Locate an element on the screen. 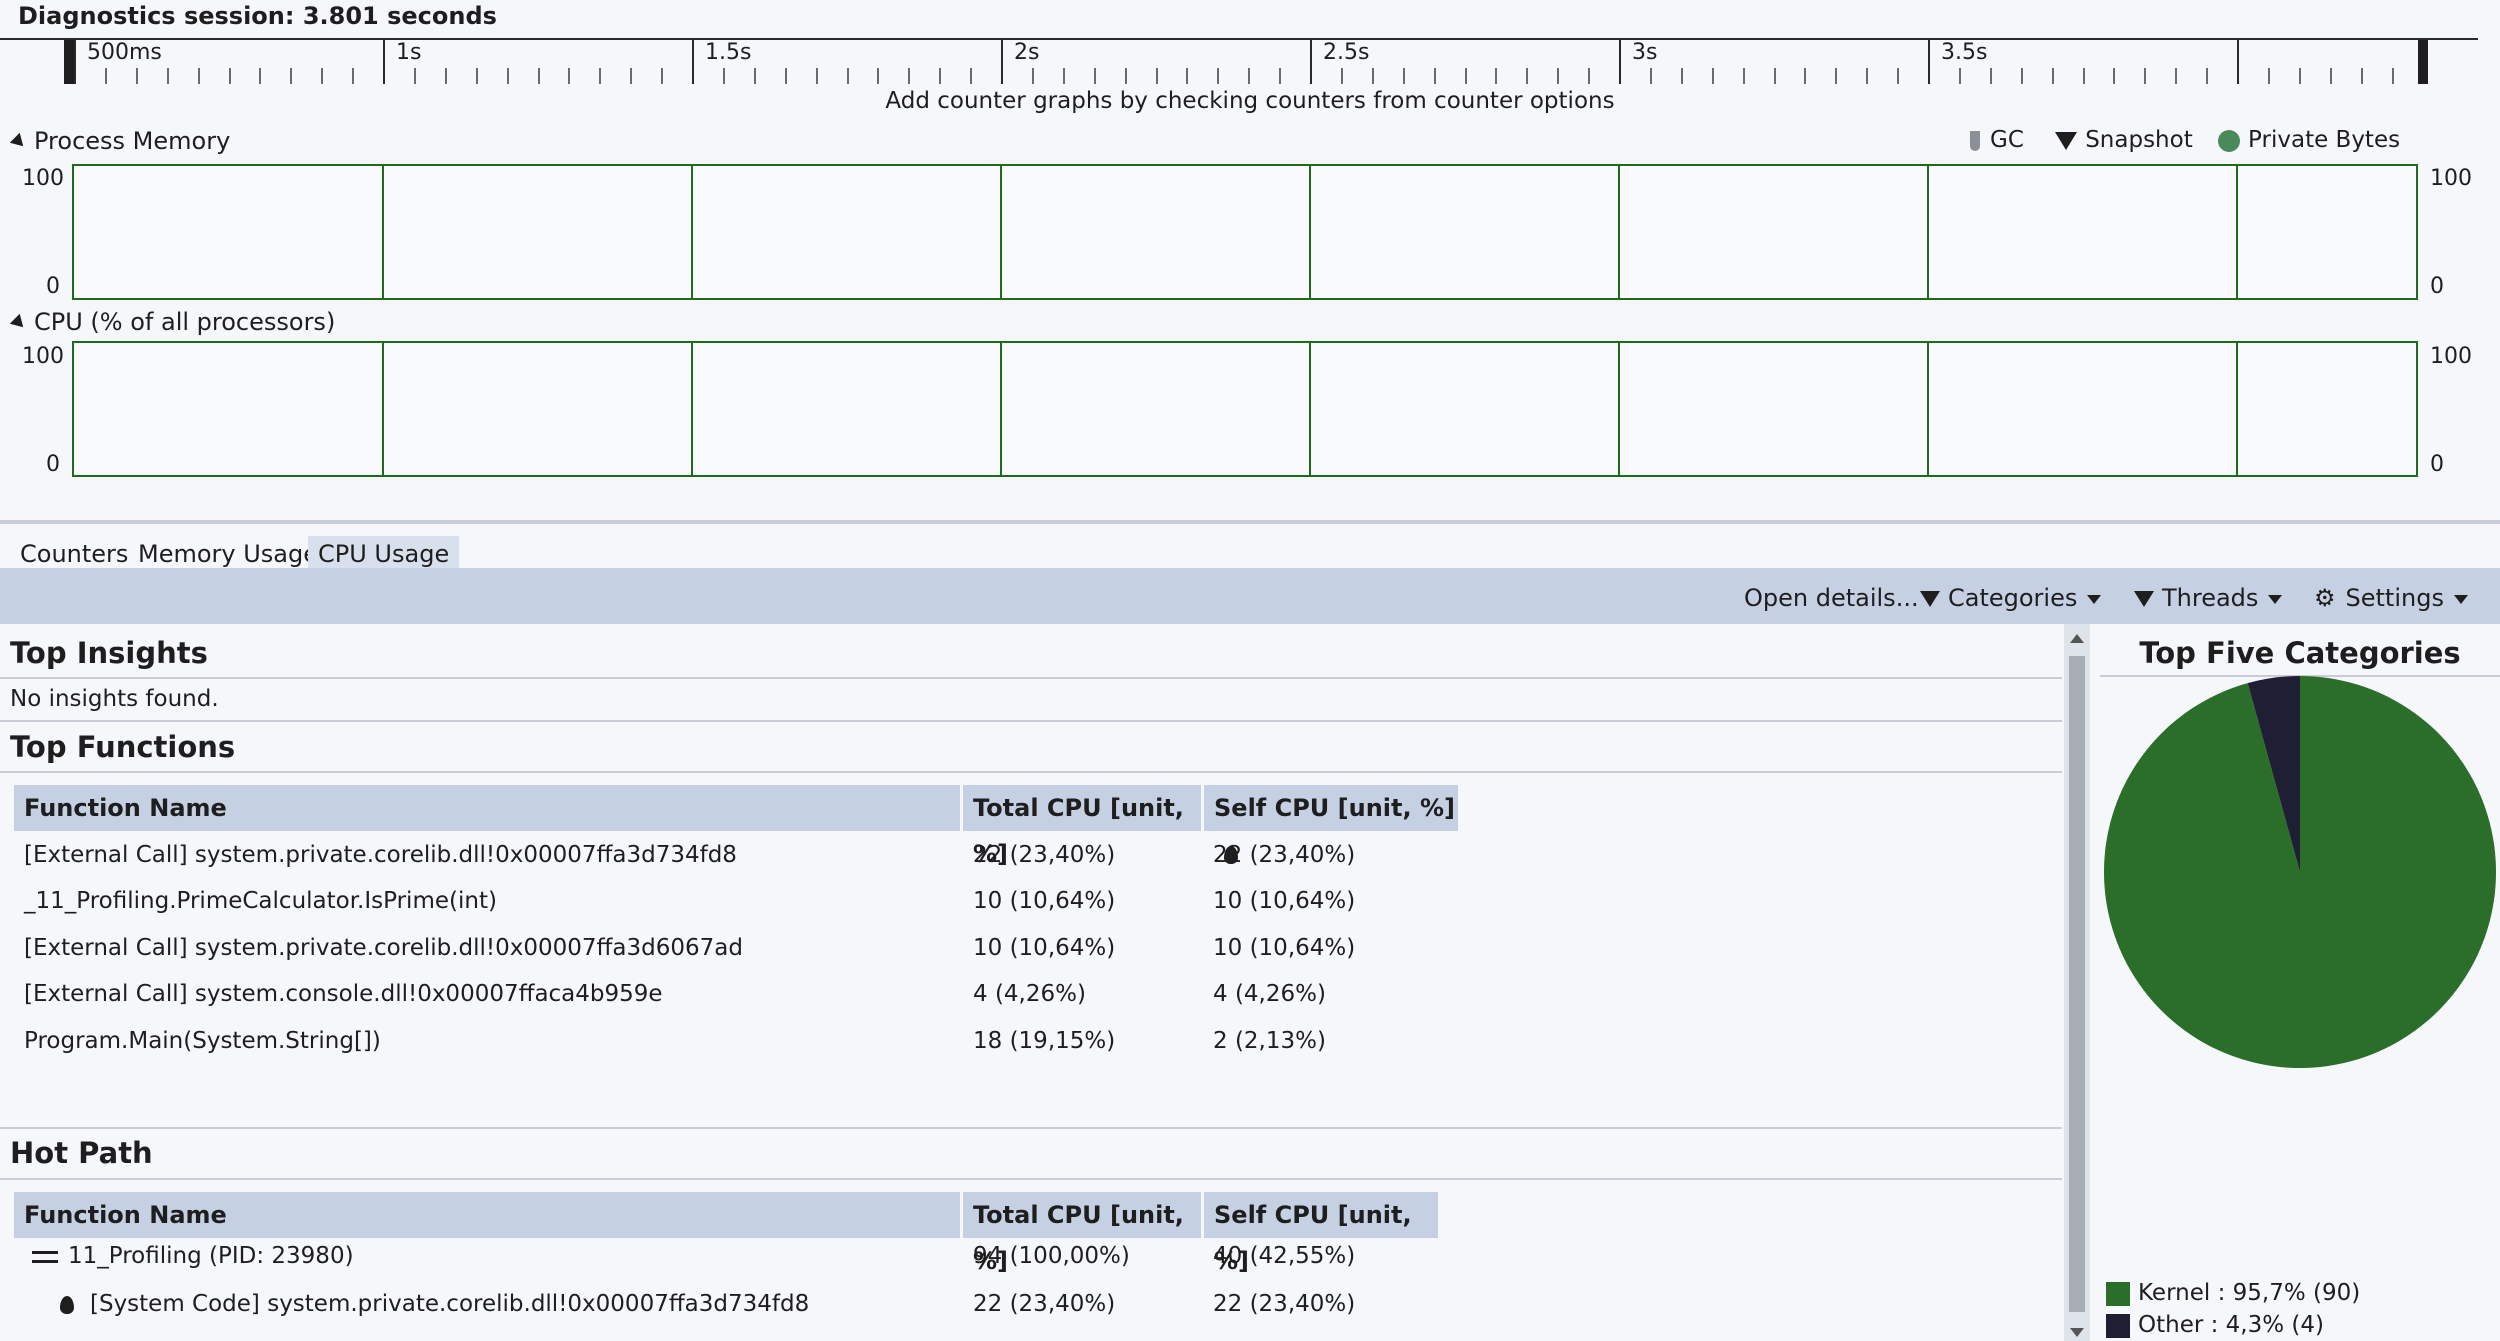  total-cpu-cell: 10 (10,64%) is located at coordinates (1044, 901).